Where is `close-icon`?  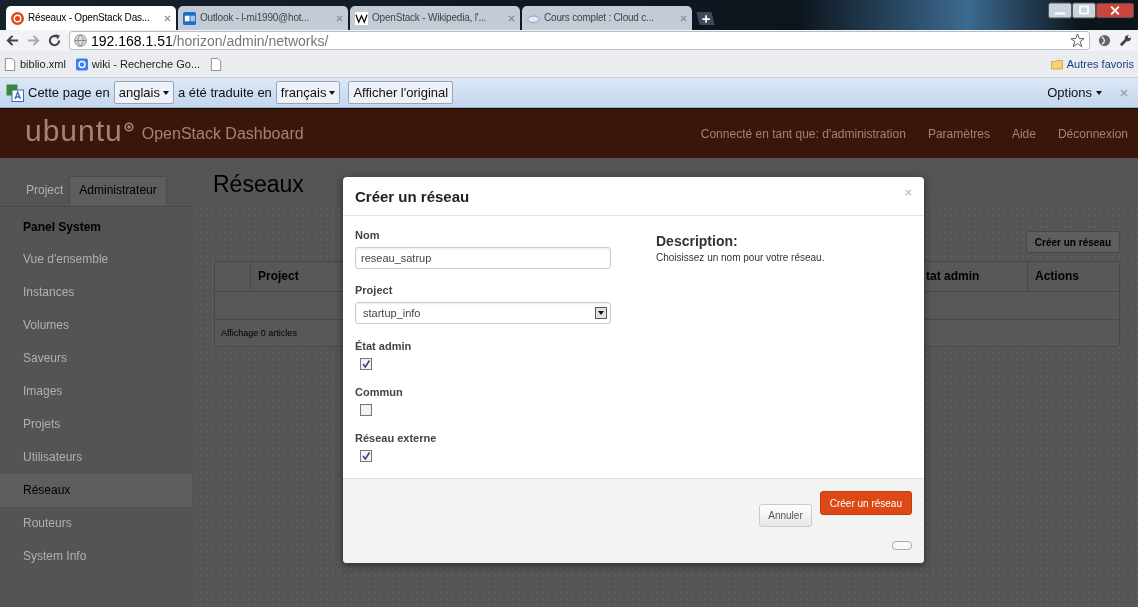 close-icon is located at coordinates (1115, 10).